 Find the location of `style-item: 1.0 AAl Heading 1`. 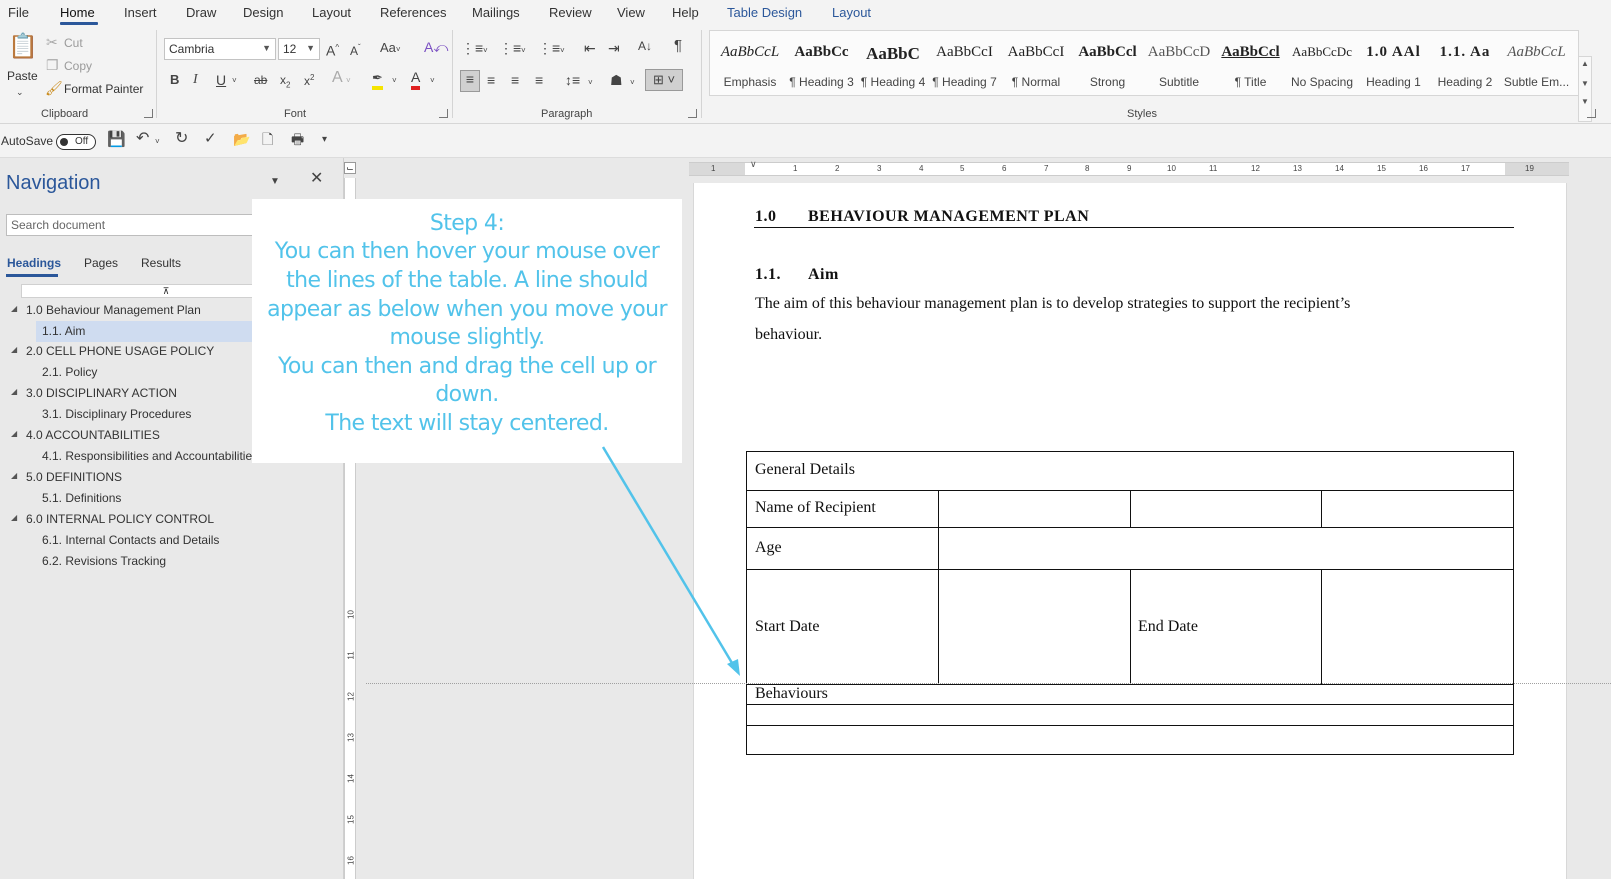

style-item: 1.0 AAl Heading 1 is located at coordinates (1394, 63).